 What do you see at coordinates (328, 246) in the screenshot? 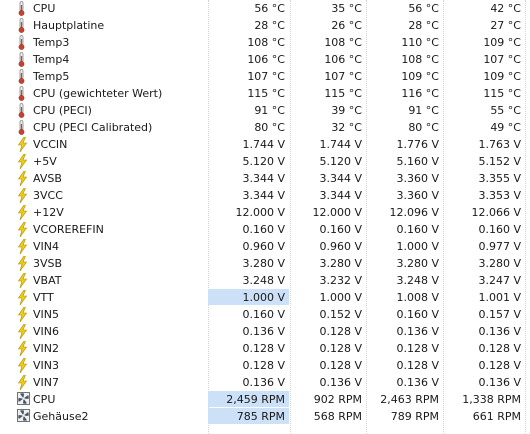
I see `minimum-value-cell: 0.960 V` at bounding box center [328, 246].